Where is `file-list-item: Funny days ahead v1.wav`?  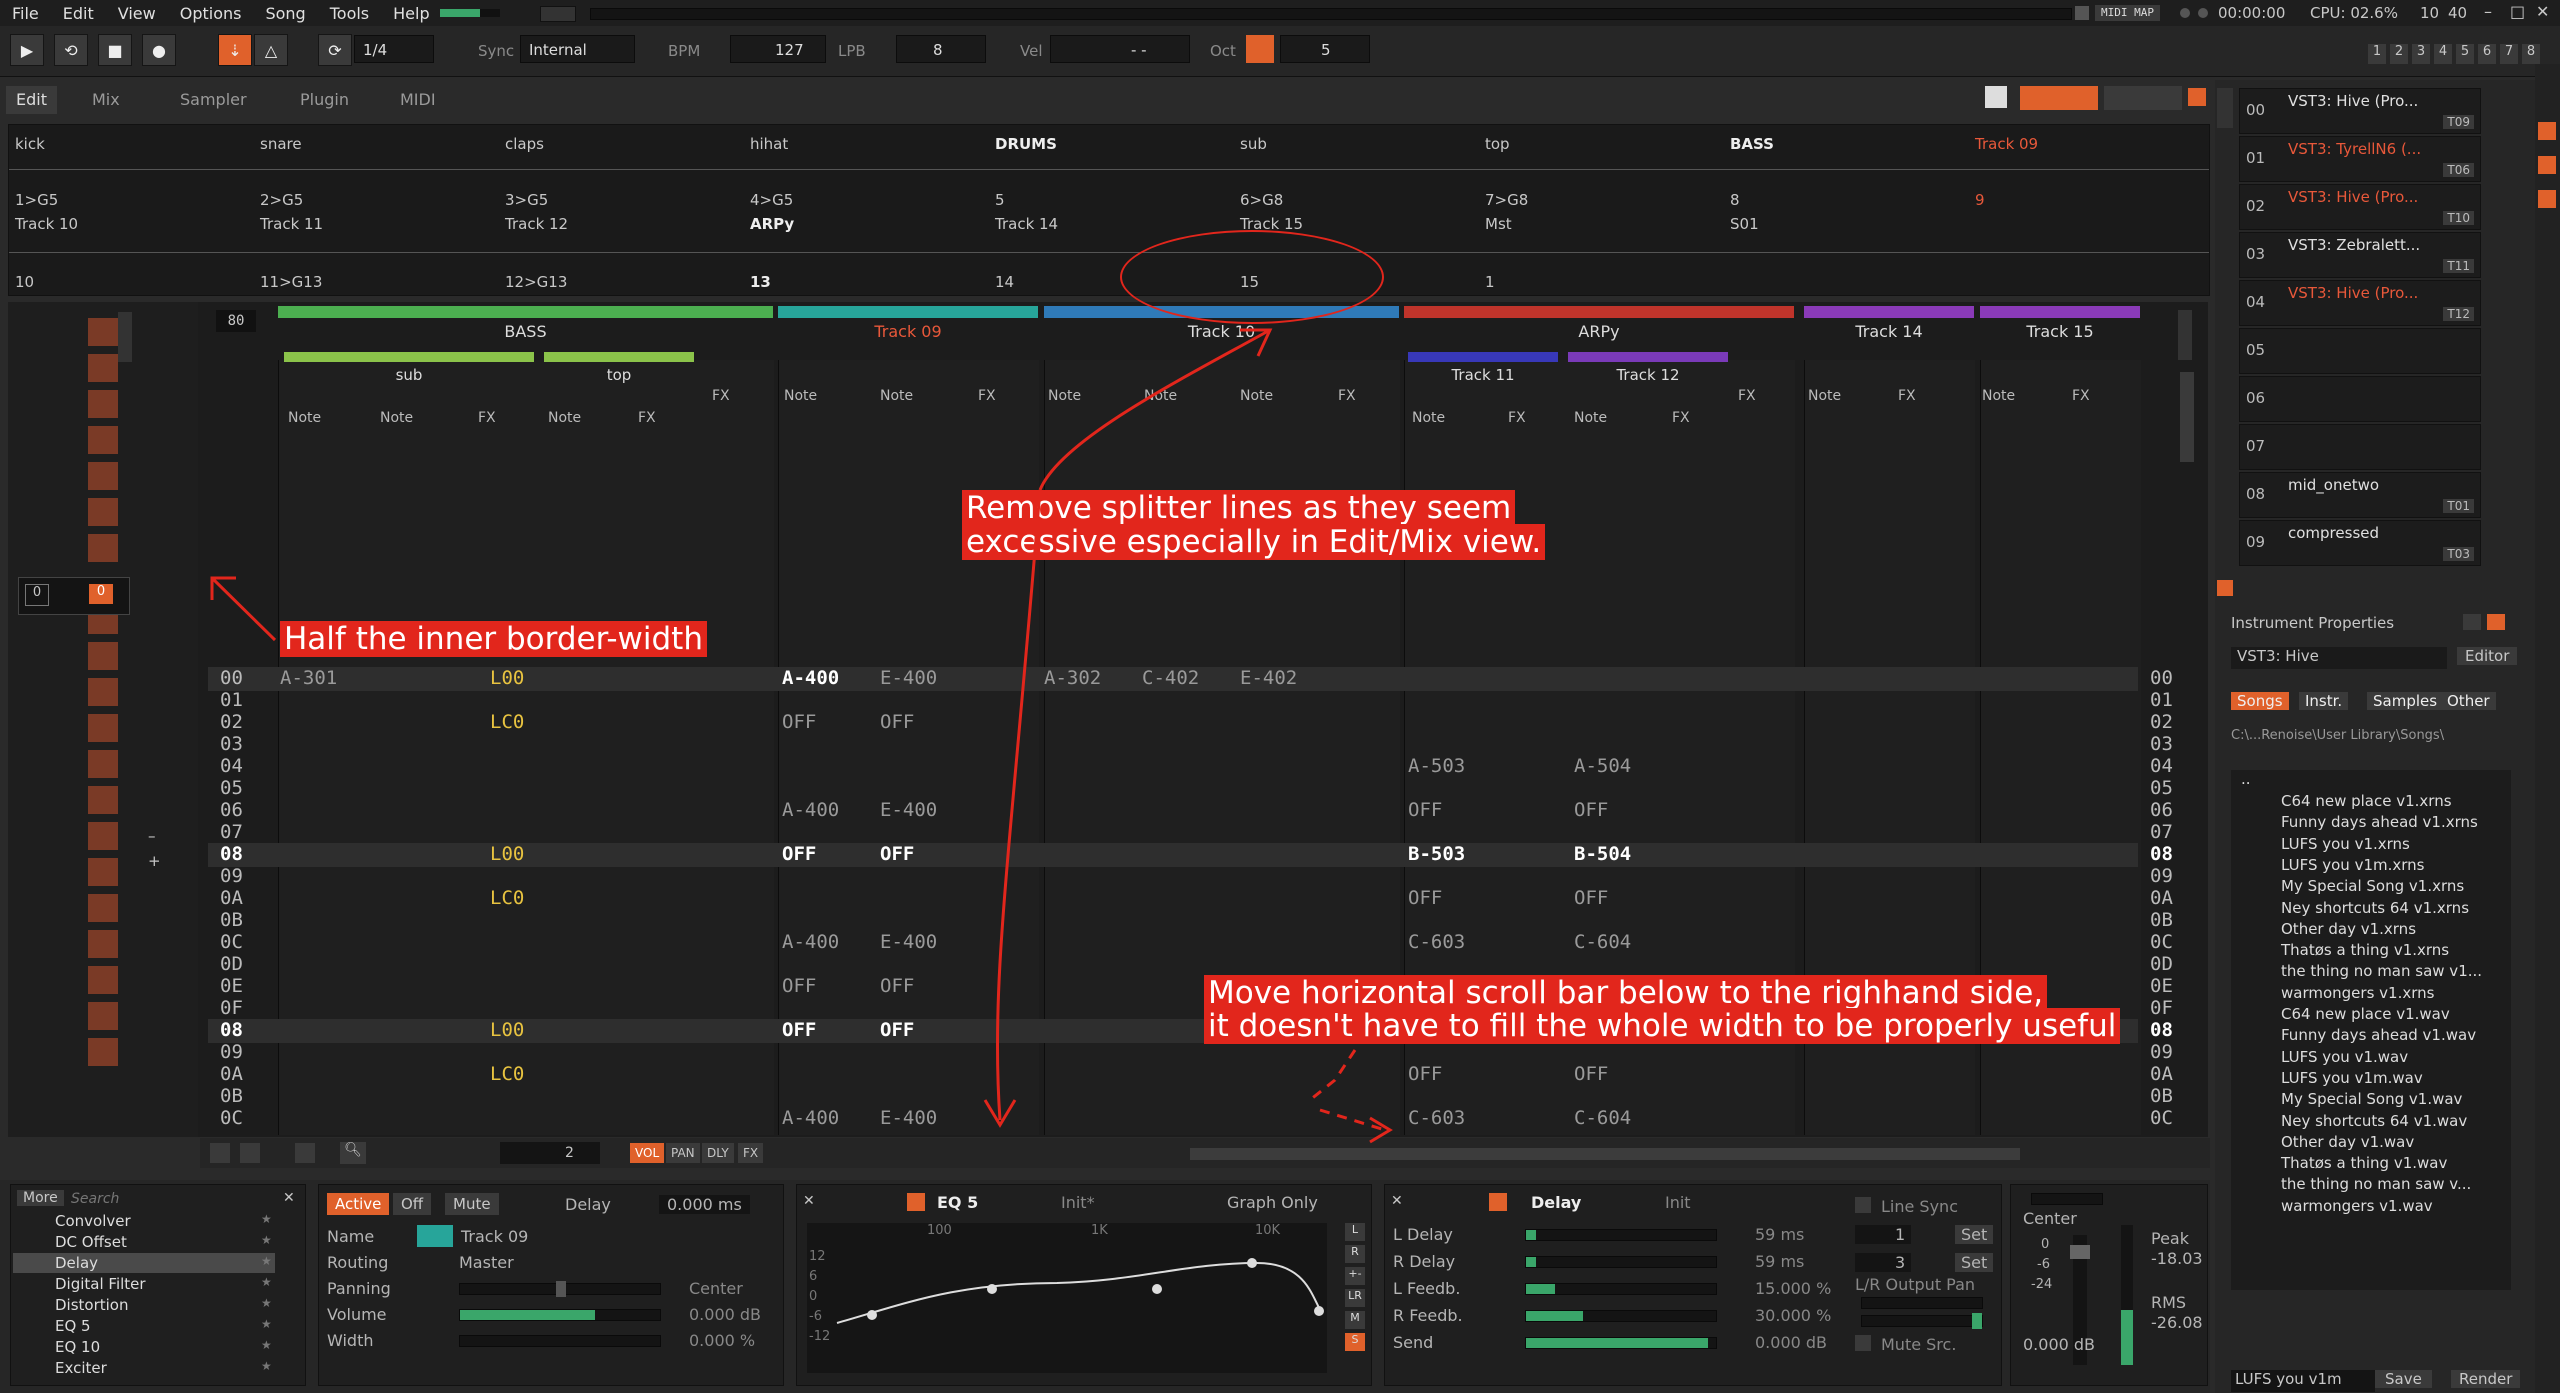
file-list-item: Funny days ahead v1.wav is located at coordinates (2378, 1035).